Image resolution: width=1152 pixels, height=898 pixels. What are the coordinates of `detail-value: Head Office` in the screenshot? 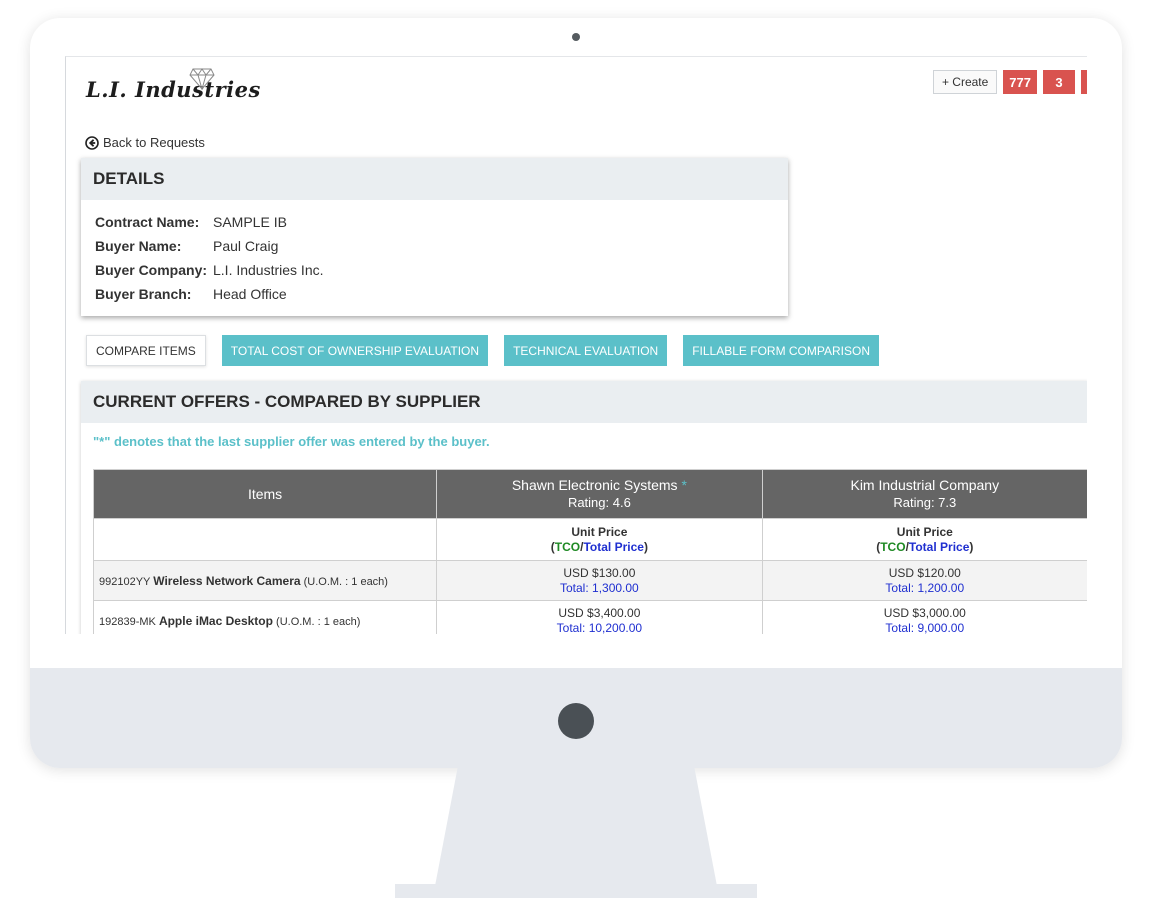 It's located at (250, 294).